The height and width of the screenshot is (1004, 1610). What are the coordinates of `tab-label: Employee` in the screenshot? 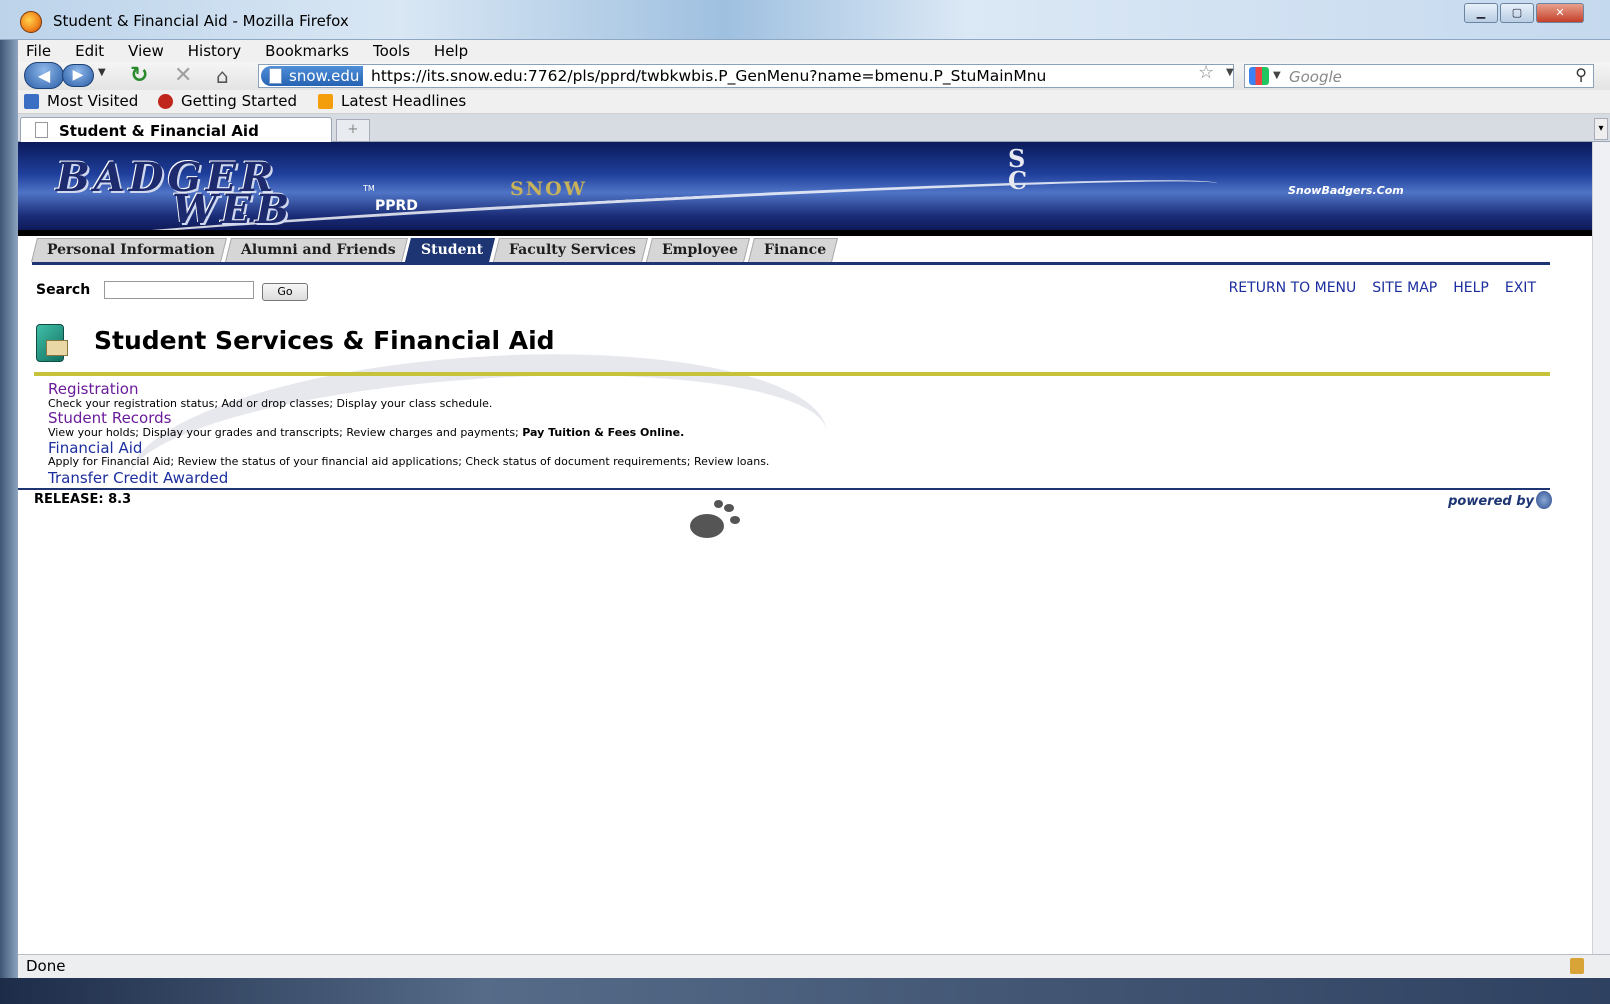 It's located at (700, 250).